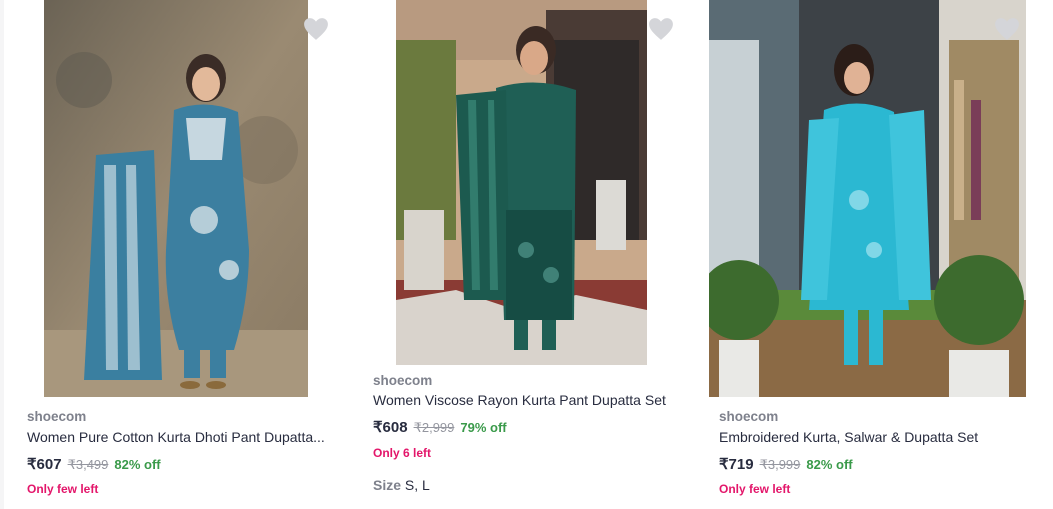 The height and width of the screenshot is (509, 1053). I want to click on product-price-row-2: ₹608 ₹2,999 79% off, so click(440, 427).